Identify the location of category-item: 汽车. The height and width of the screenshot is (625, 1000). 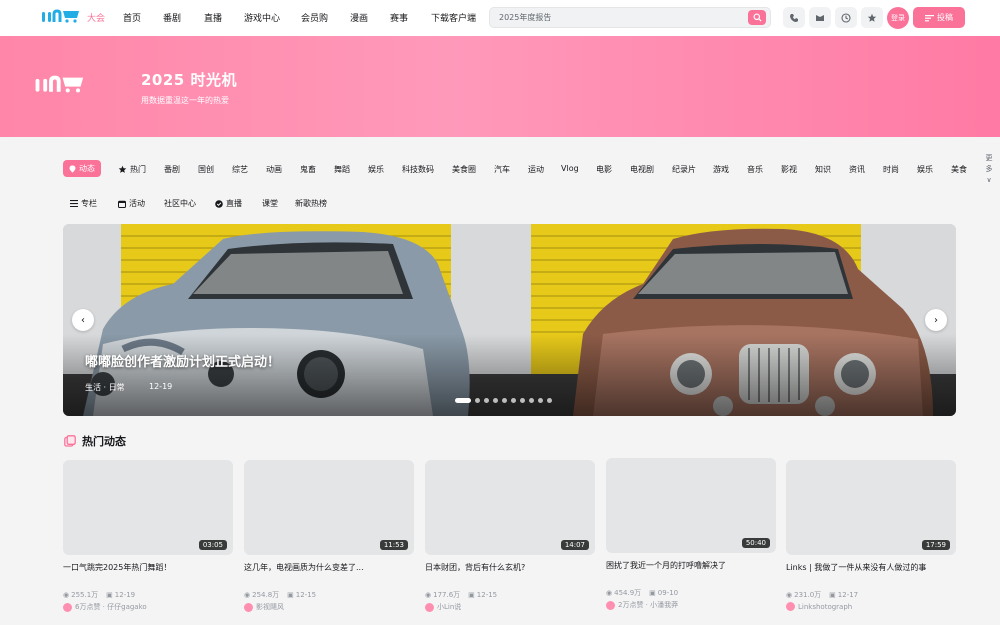
(502, 169).